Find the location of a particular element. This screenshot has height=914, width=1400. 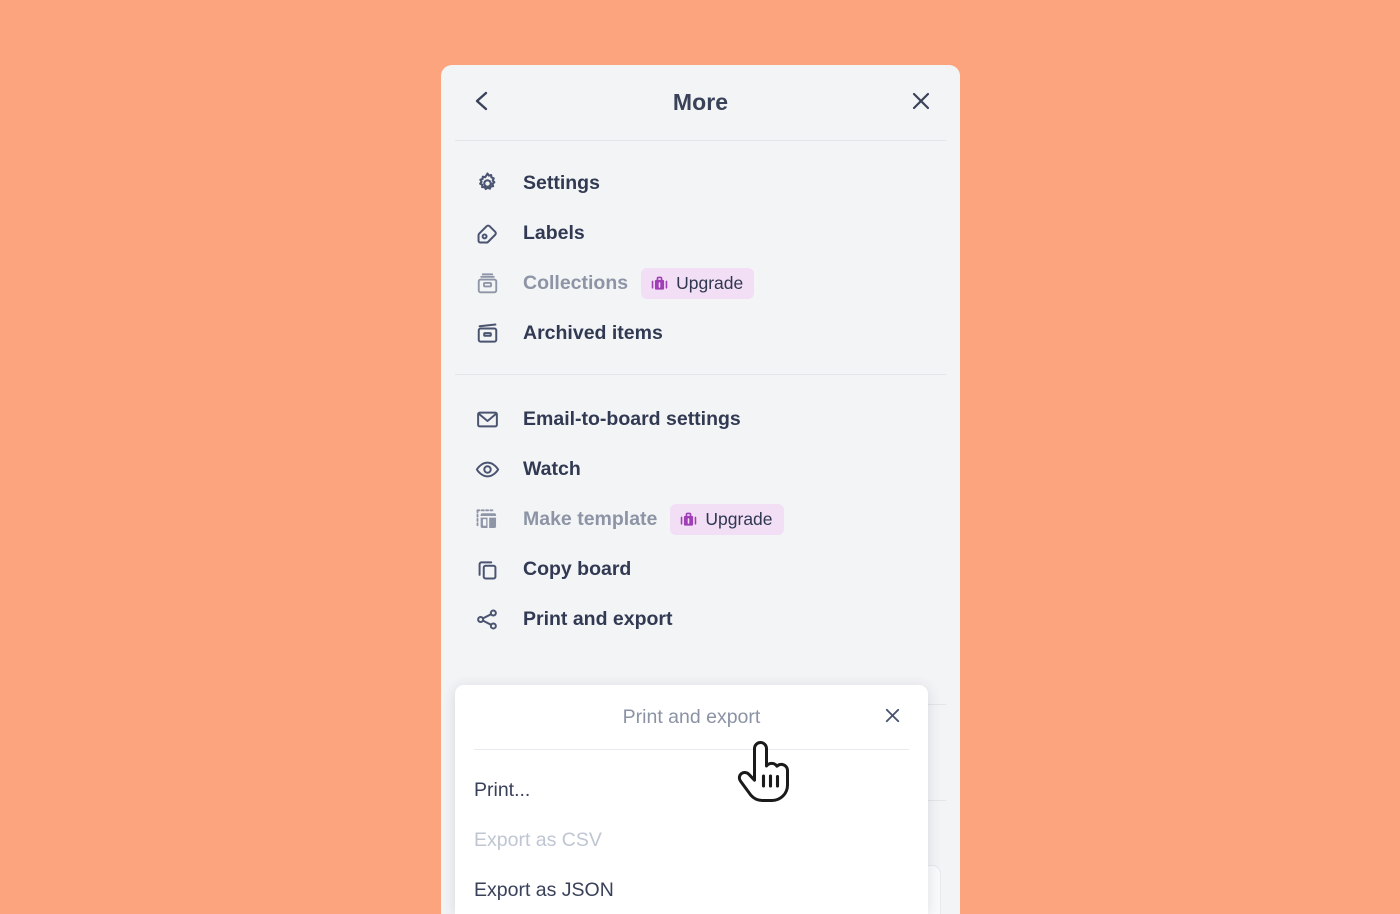

tag-icon is located at coordinates (492, 233).